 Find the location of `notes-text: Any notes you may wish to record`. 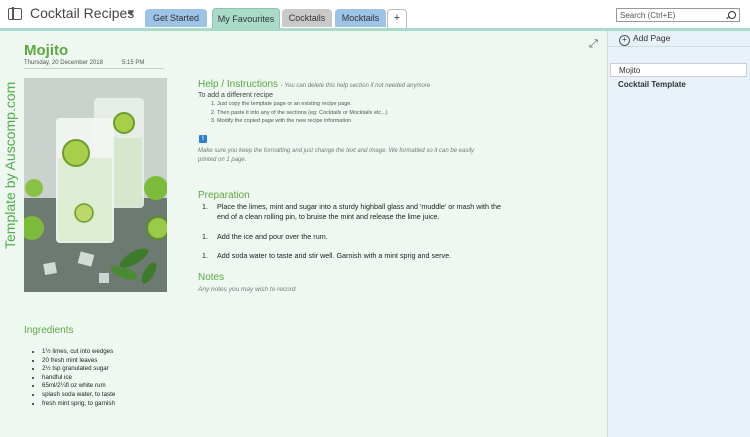

notes-text: Any notes you may wish to record is located at coordinates (247, 289).